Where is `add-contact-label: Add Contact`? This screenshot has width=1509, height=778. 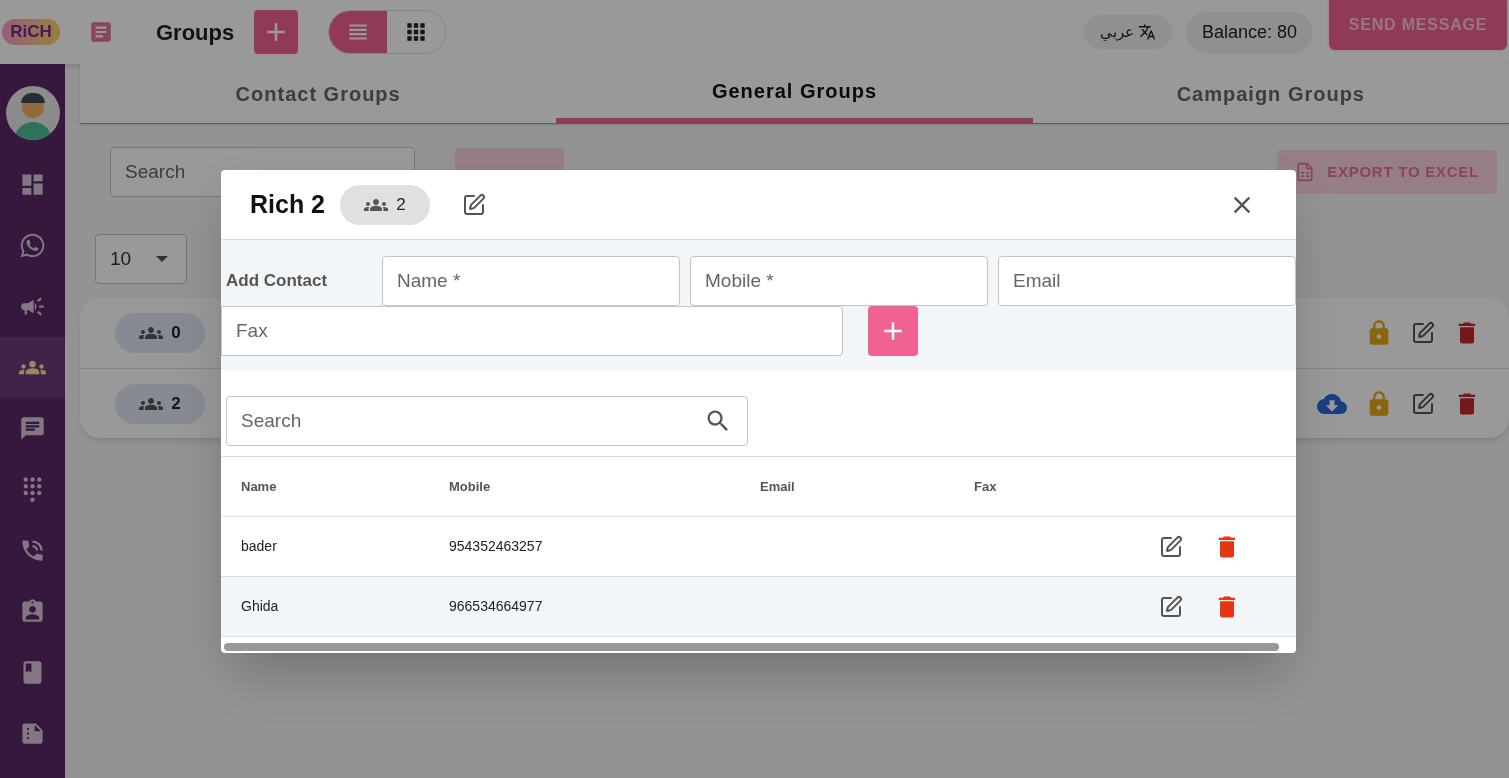
add-contact-label: Add Contact is located at coordinates (277, 281).